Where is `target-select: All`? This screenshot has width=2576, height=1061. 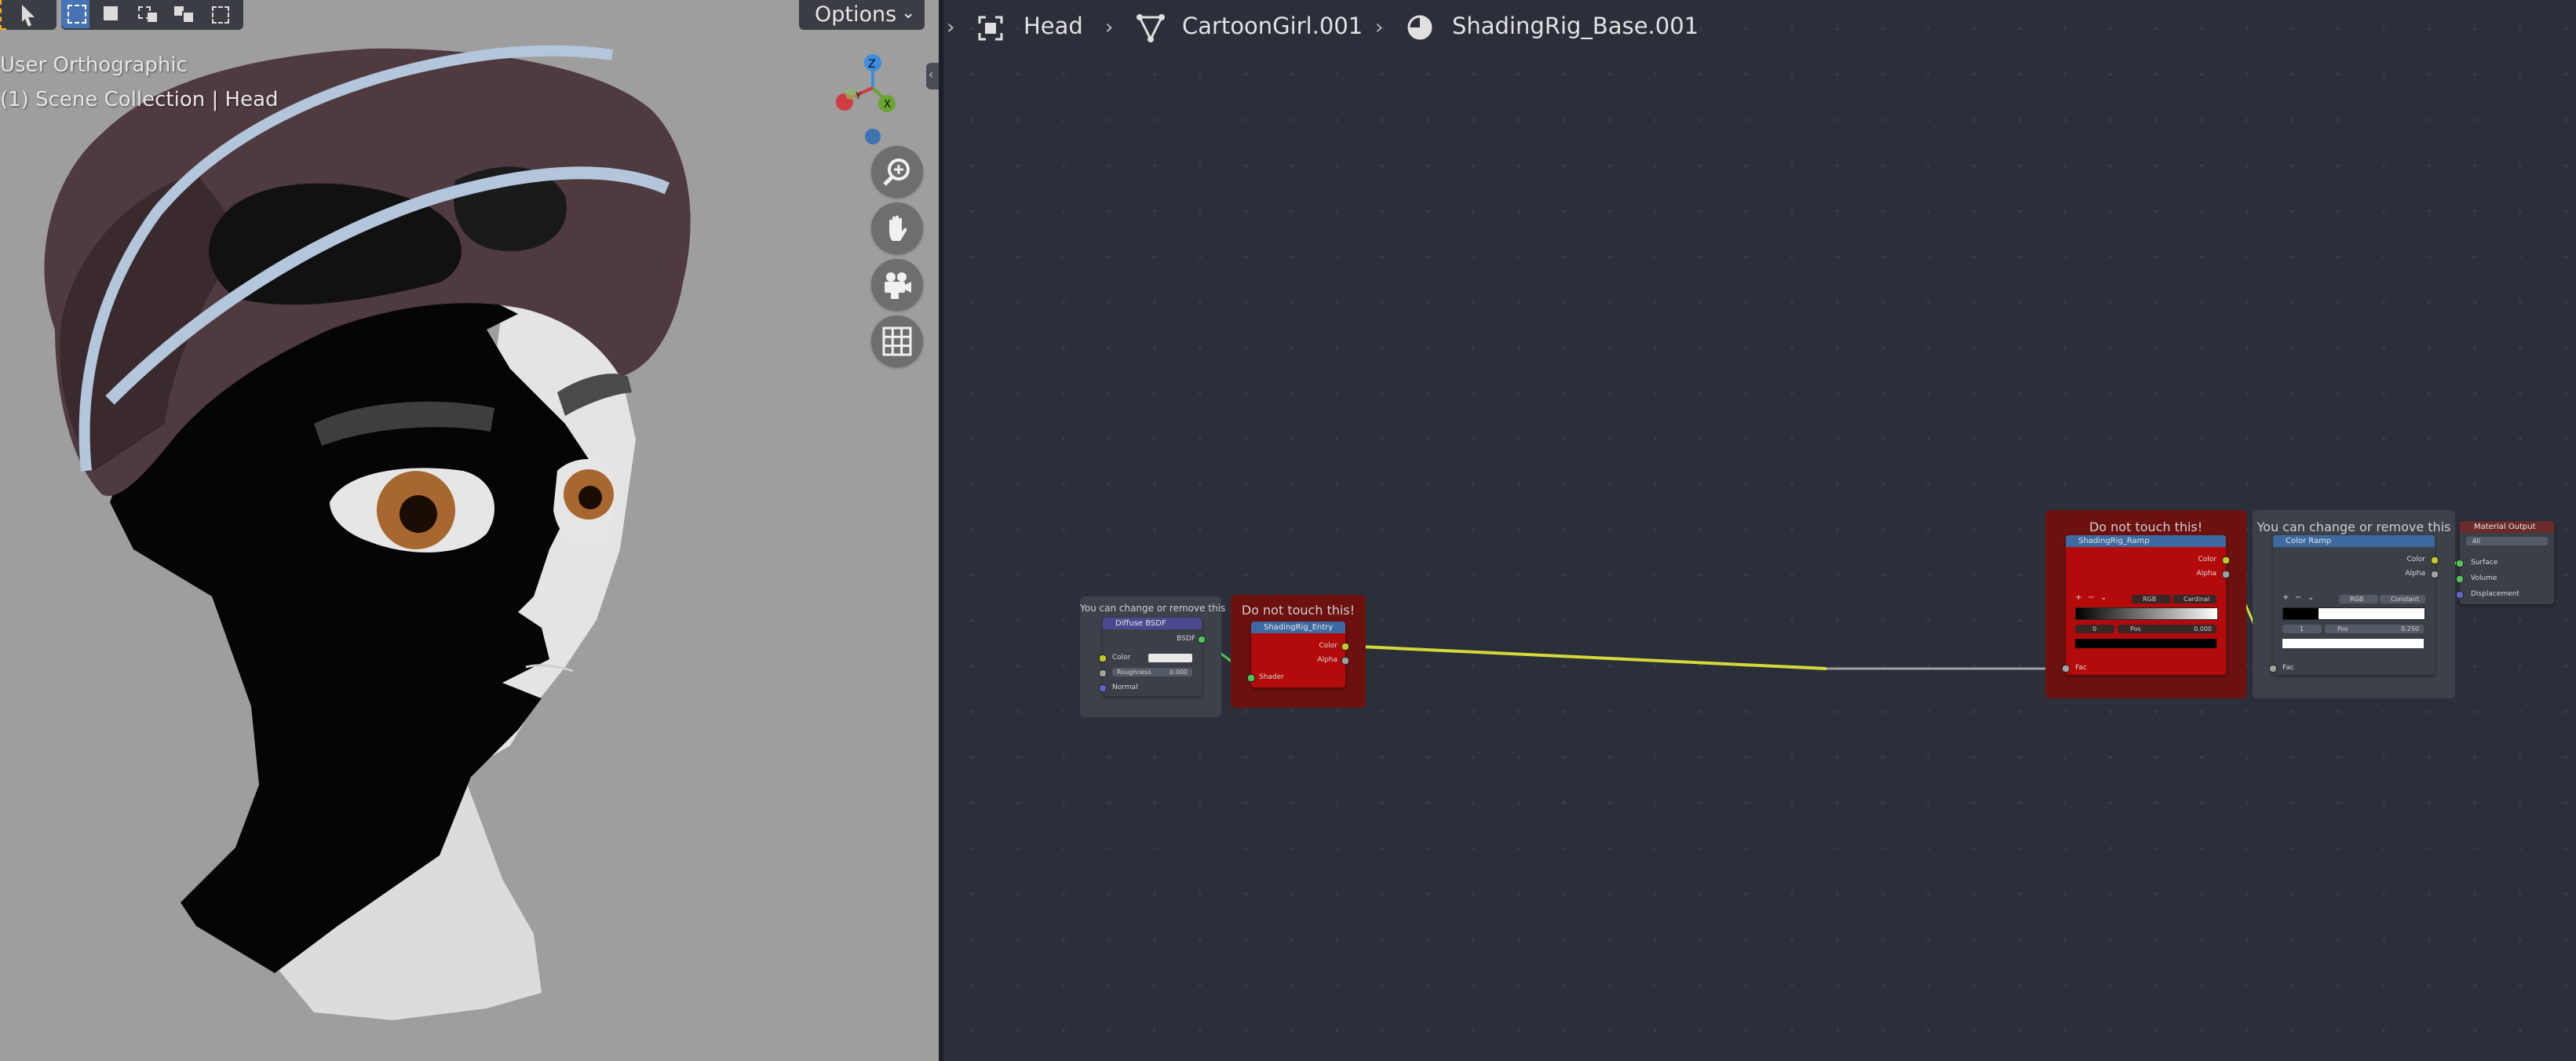
target-select: All is located at coordinates (2507, 541).